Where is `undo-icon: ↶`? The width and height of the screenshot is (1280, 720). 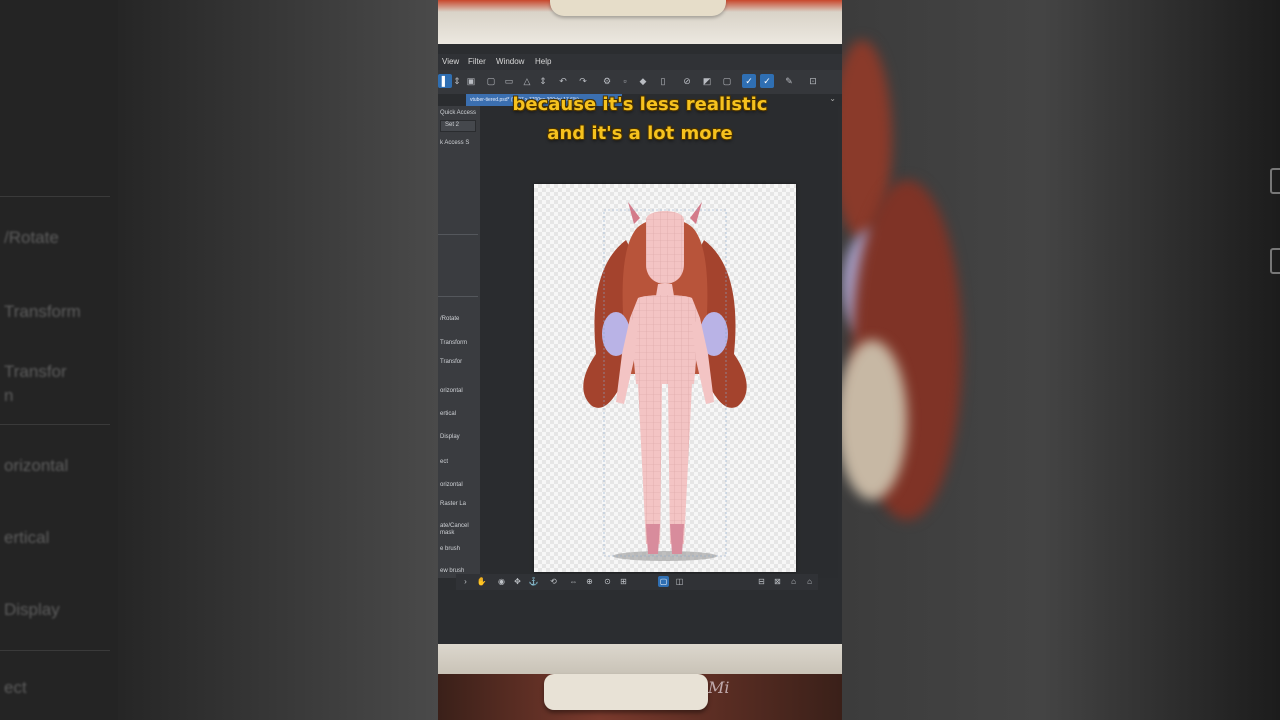
undo-icon: ↶ is located at coordinates (563, 81).